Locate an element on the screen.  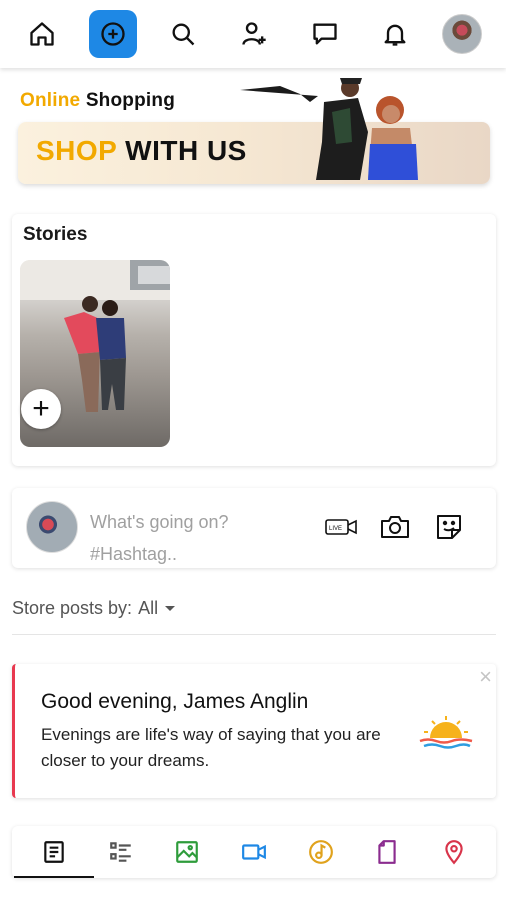
image-icon is located at coordinates (187, 852).